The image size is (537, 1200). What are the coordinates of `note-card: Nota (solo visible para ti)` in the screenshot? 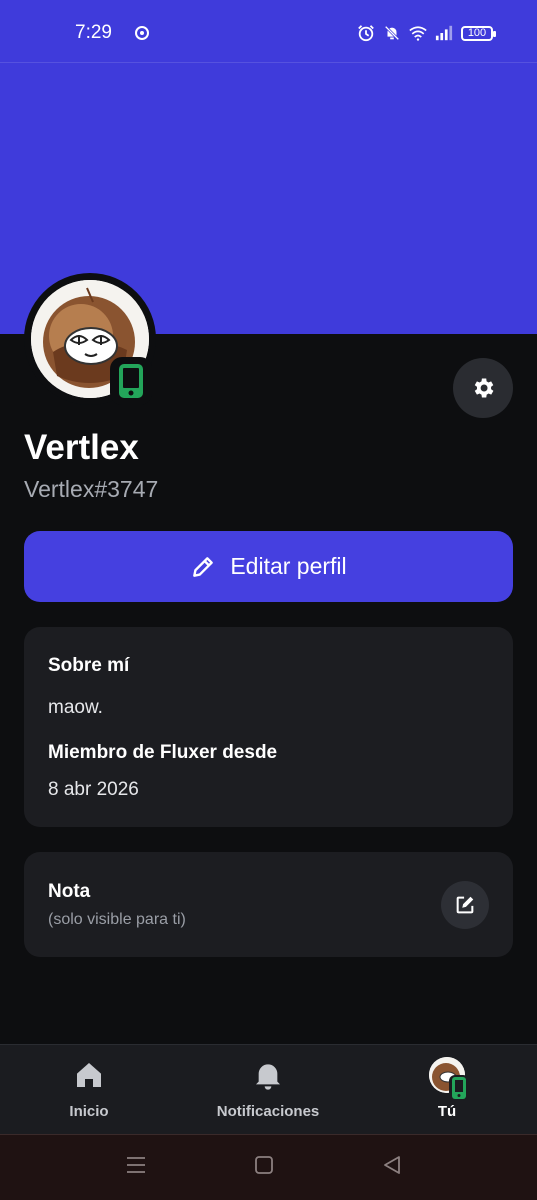 It's located at (268, 904).